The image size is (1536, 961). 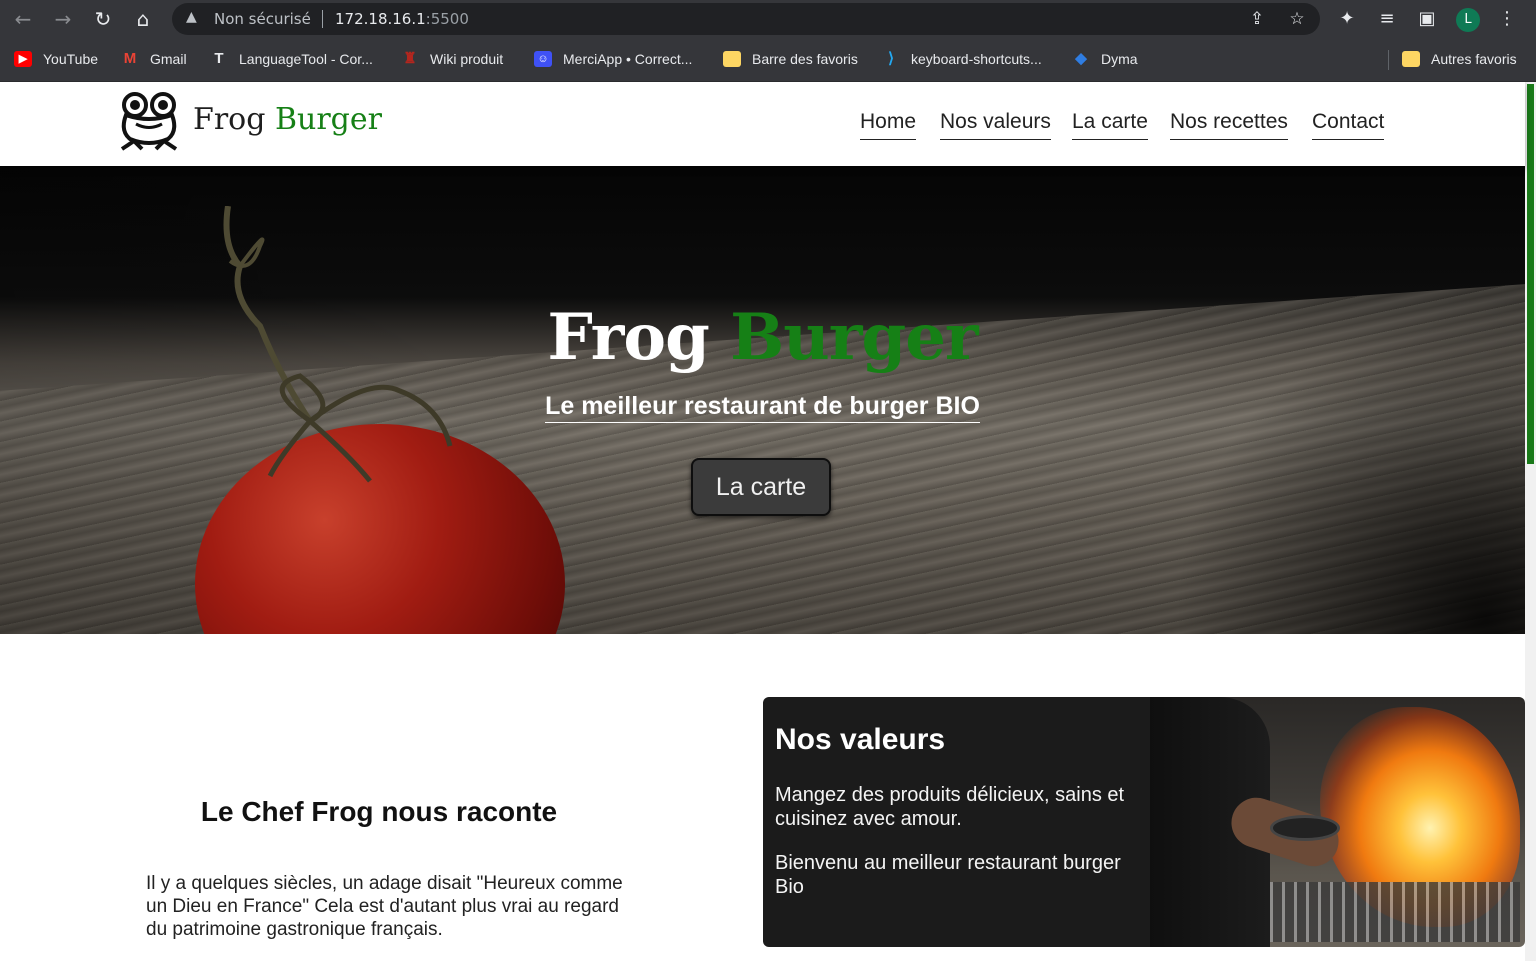 I want to click on back-icon: ←, so click(x=23, y=19).